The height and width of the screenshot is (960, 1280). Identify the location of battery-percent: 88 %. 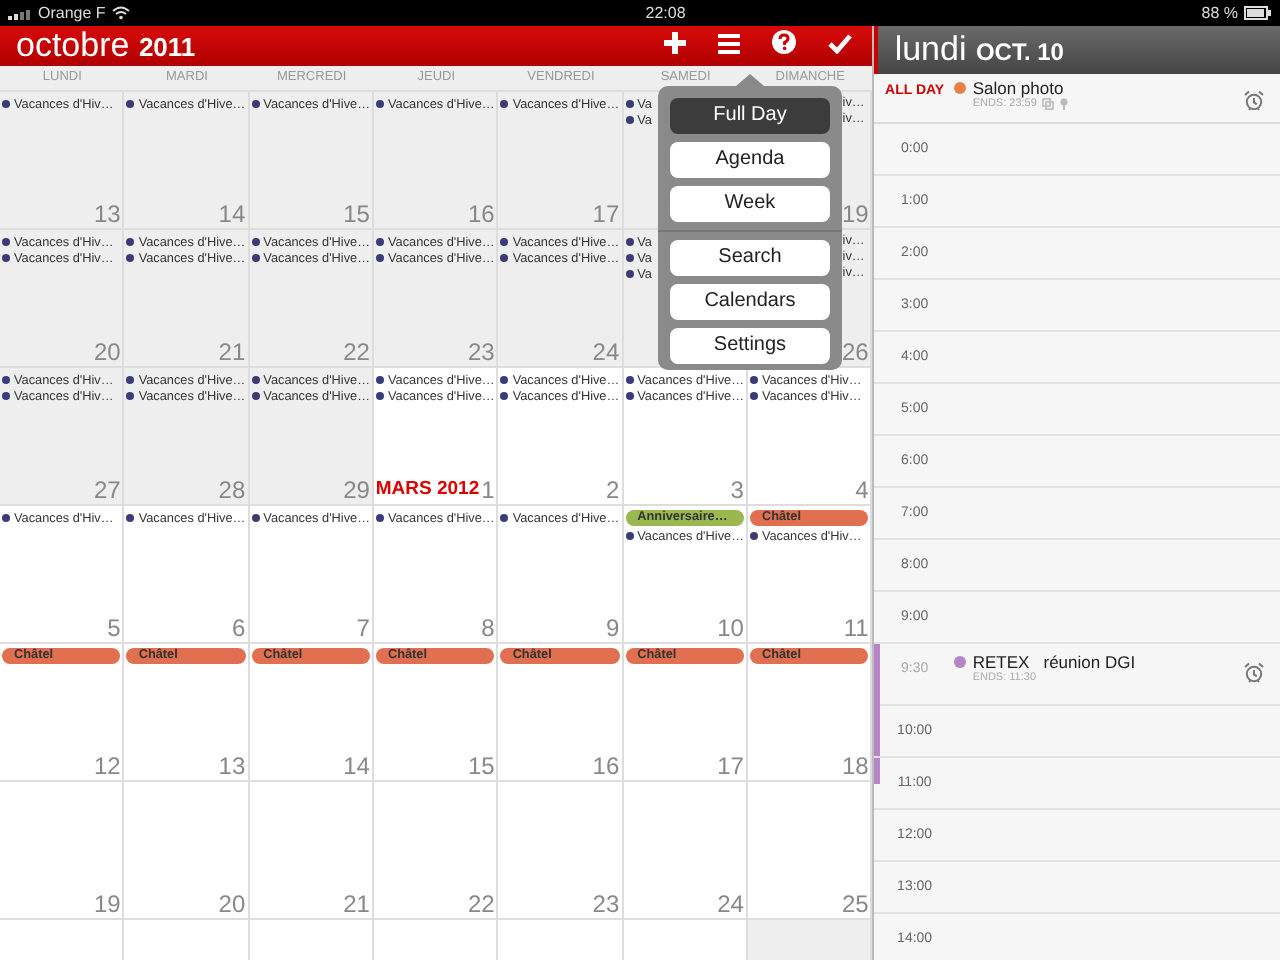
(1219, 13).